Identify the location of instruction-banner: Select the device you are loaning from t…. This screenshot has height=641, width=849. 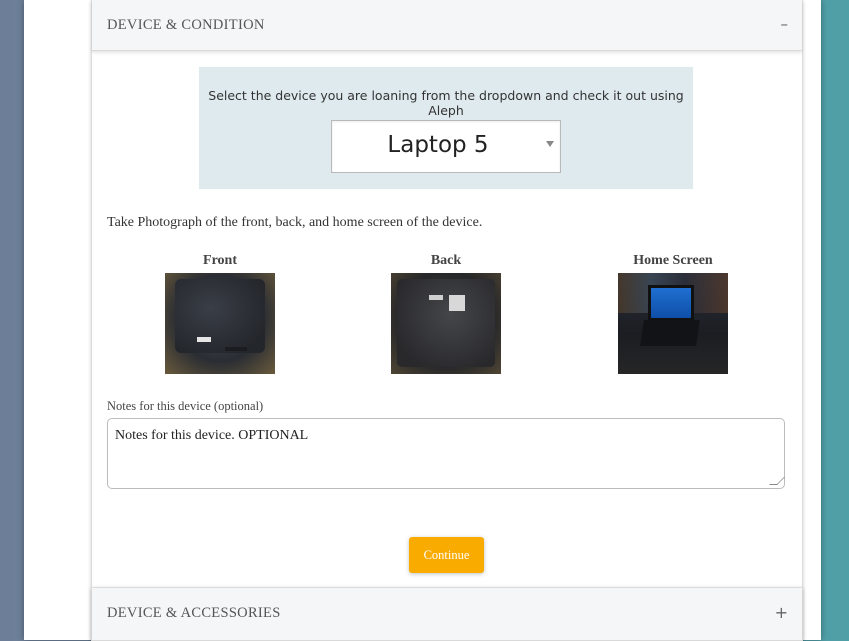
(446, 128).